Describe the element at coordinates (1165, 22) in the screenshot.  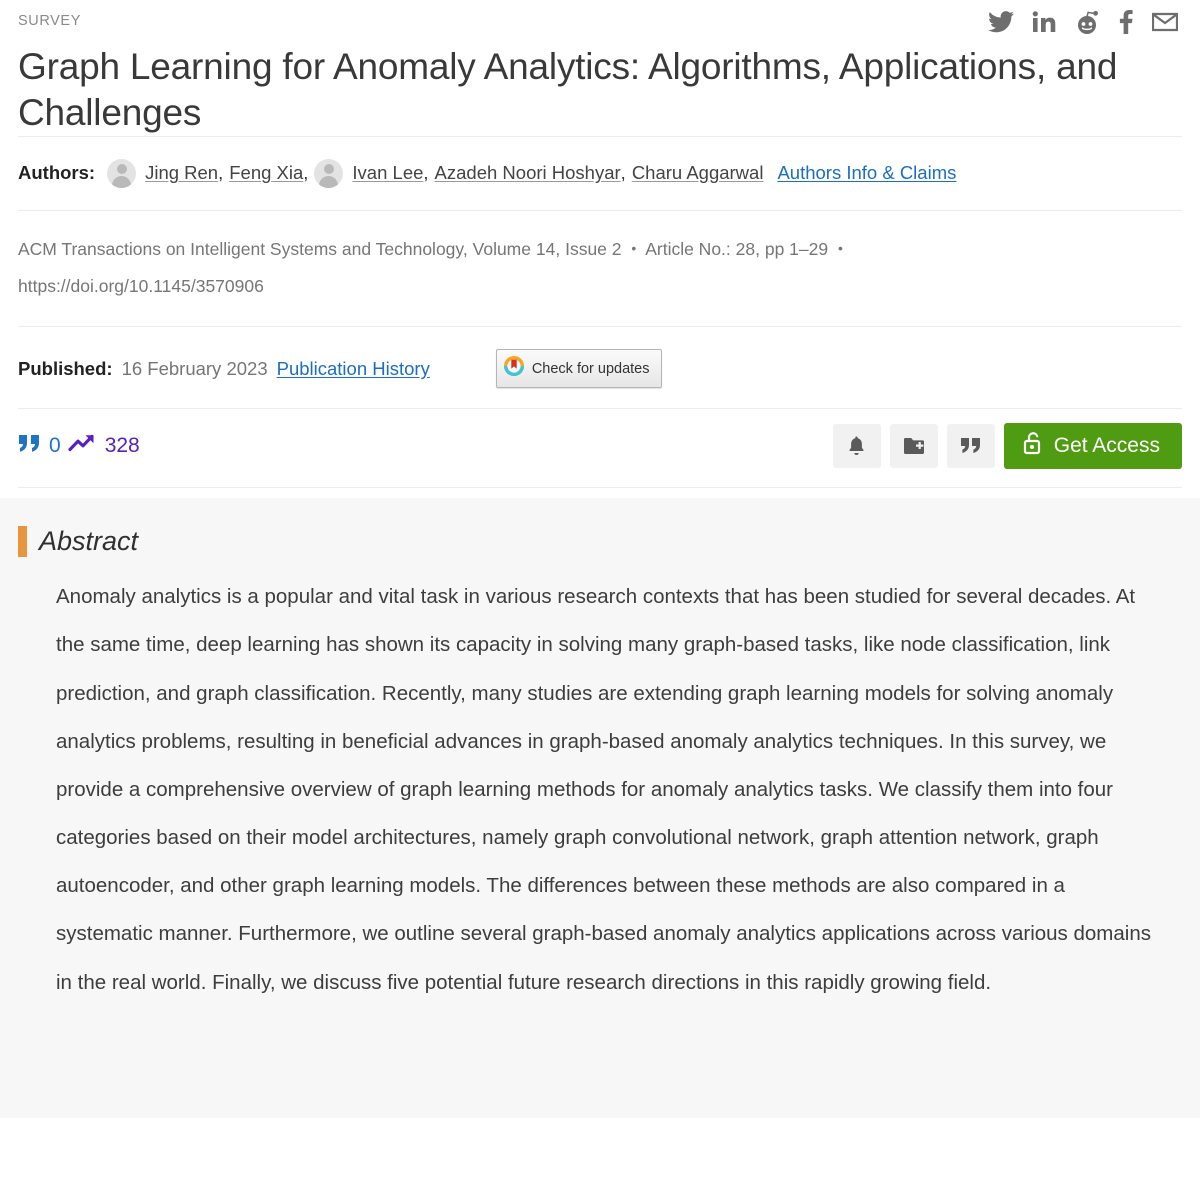
I see `email-icon` at that location.